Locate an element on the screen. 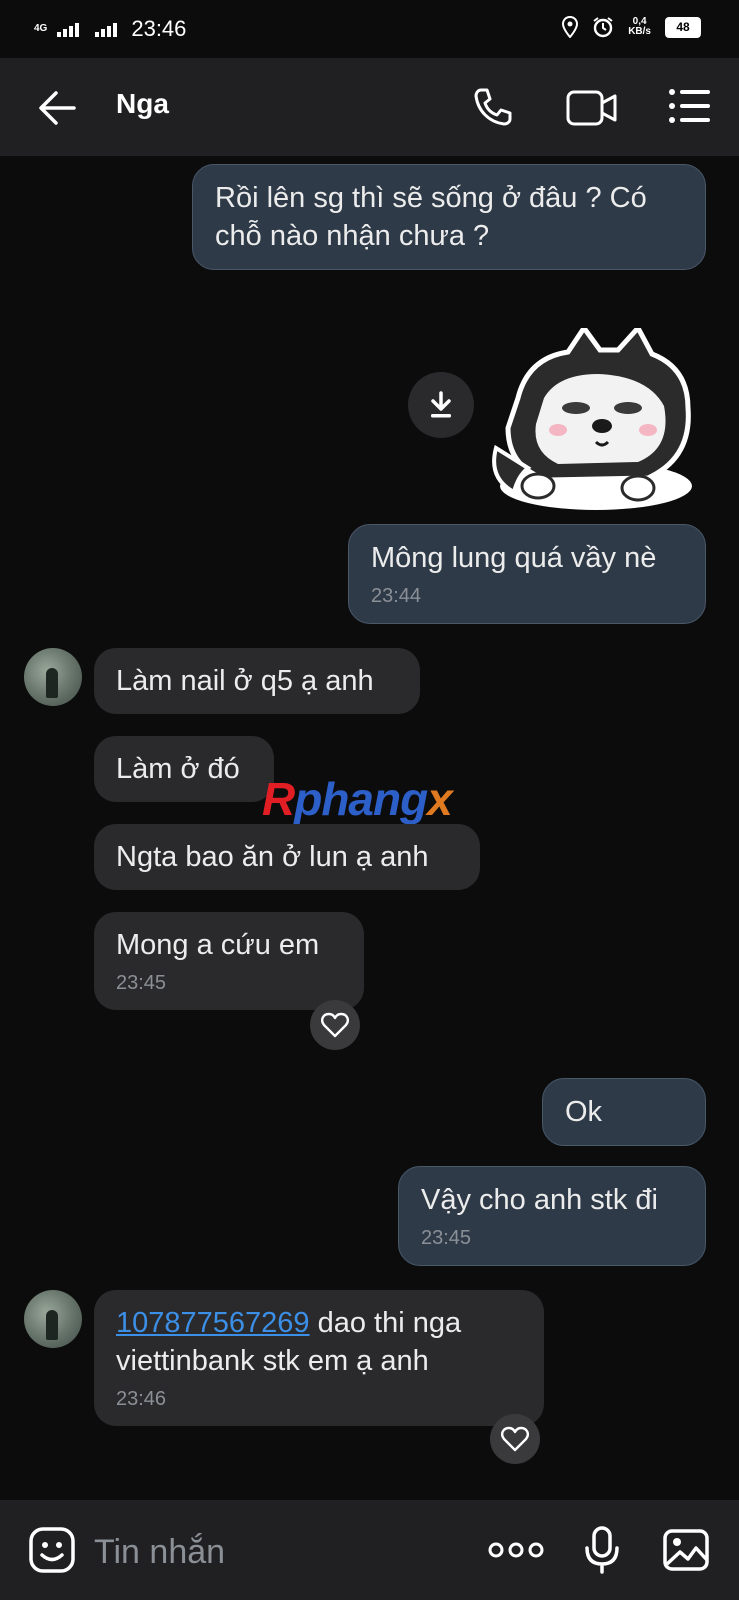  alarm-icon is located at coordinates (603, 27).